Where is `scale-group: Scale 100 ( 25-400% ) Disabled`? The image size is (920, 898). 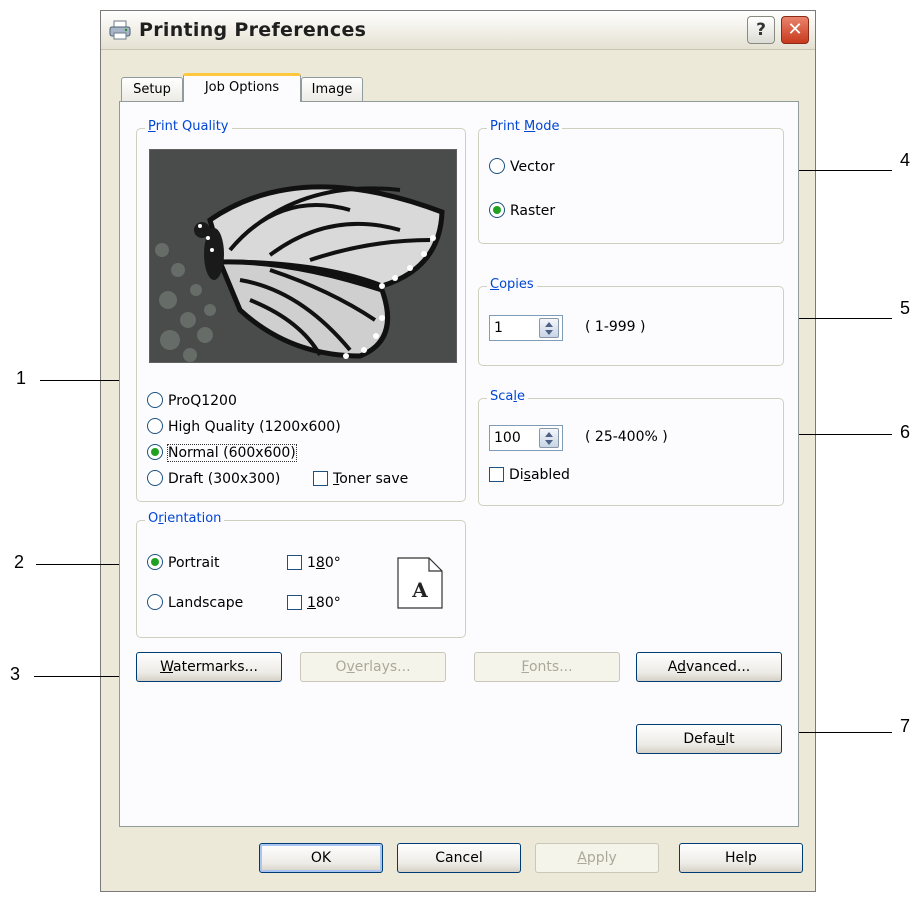
scale-group: Scale 100 ( 25-400% ) Disabled is located at coordinates (631, 447).